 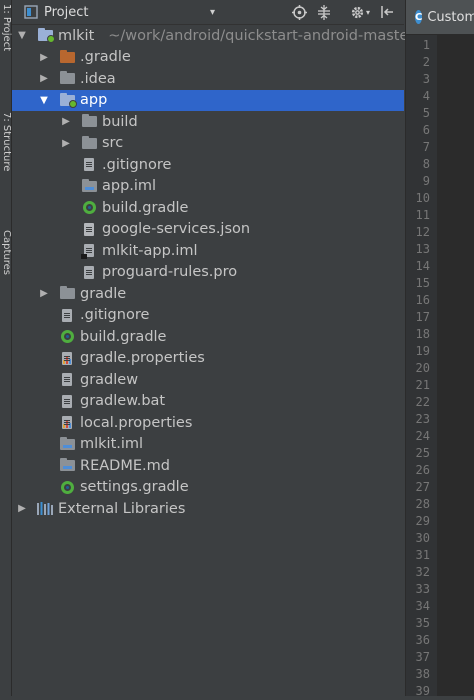 What do you see at coordinates (440, 17) in the screenshot?
I see `editor-tab: C CustomImageAnalyzer` at bounding box center [440, 17].